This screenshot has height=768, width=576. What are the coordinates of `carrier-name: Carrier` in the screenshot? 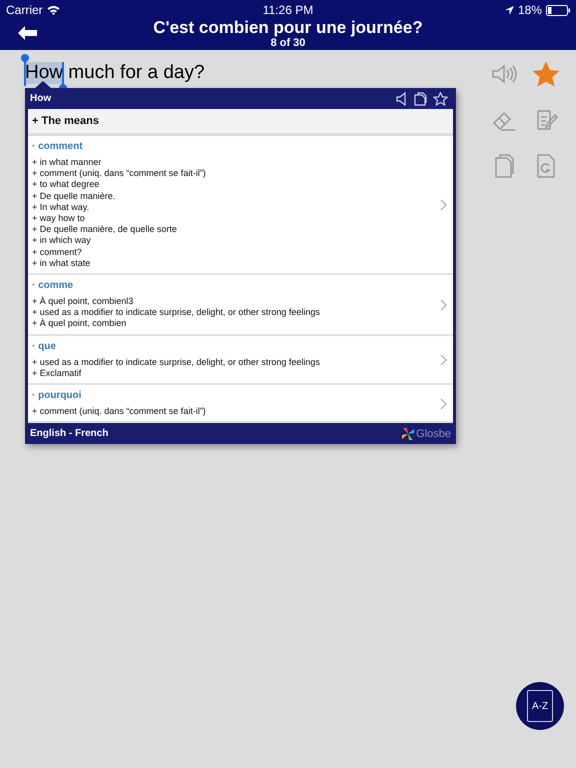 It's located at (24, 10).